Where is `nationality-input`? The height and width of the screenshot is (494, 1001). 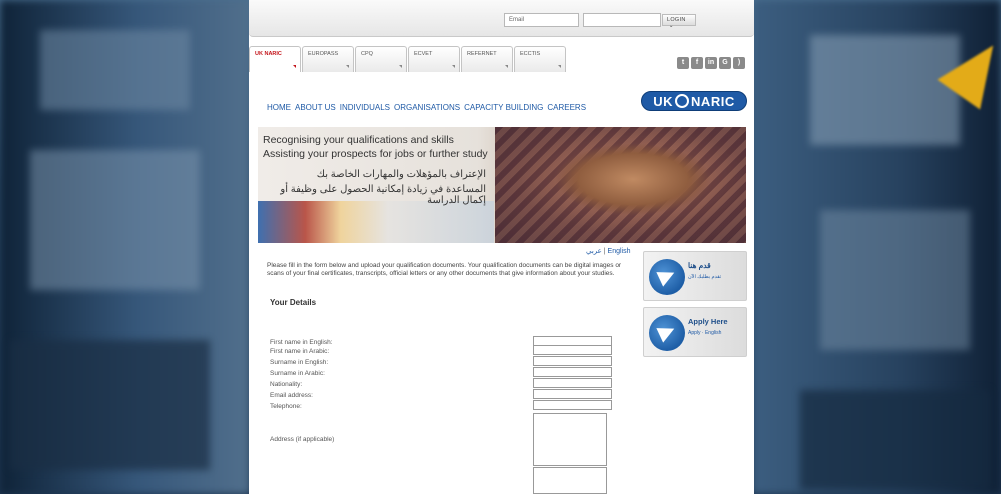 nationality-input is located at coordinates (572, 383).